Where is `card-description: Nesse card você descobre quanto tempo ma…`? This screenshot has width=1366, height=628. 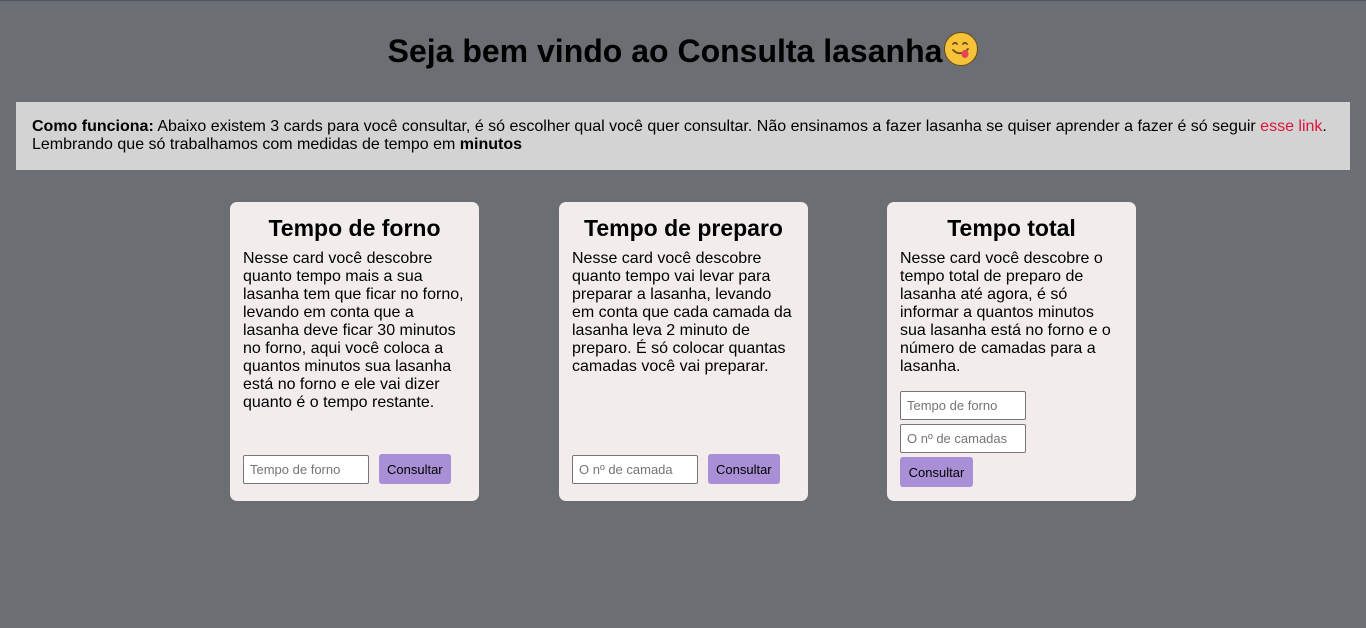
card-description: Nesse card você descobre quanto tempo ma… is located at coordinates (353, 330).